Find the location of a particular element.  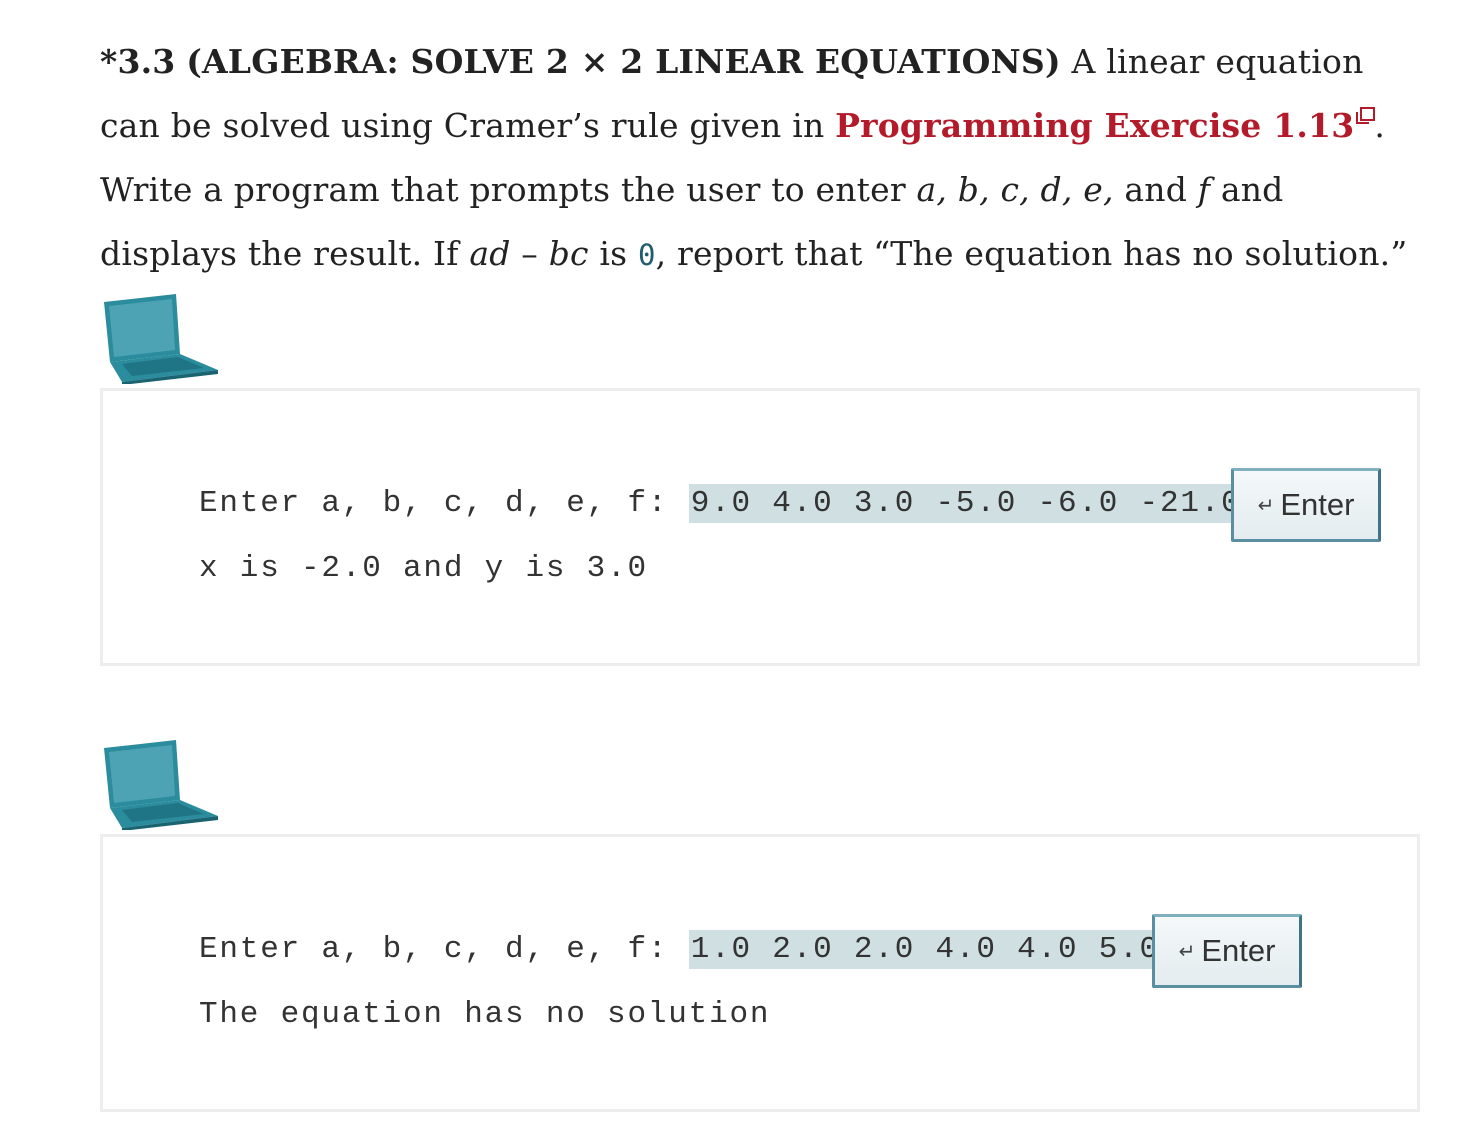

expr-ad: ad is located at coordinates (490, 253).